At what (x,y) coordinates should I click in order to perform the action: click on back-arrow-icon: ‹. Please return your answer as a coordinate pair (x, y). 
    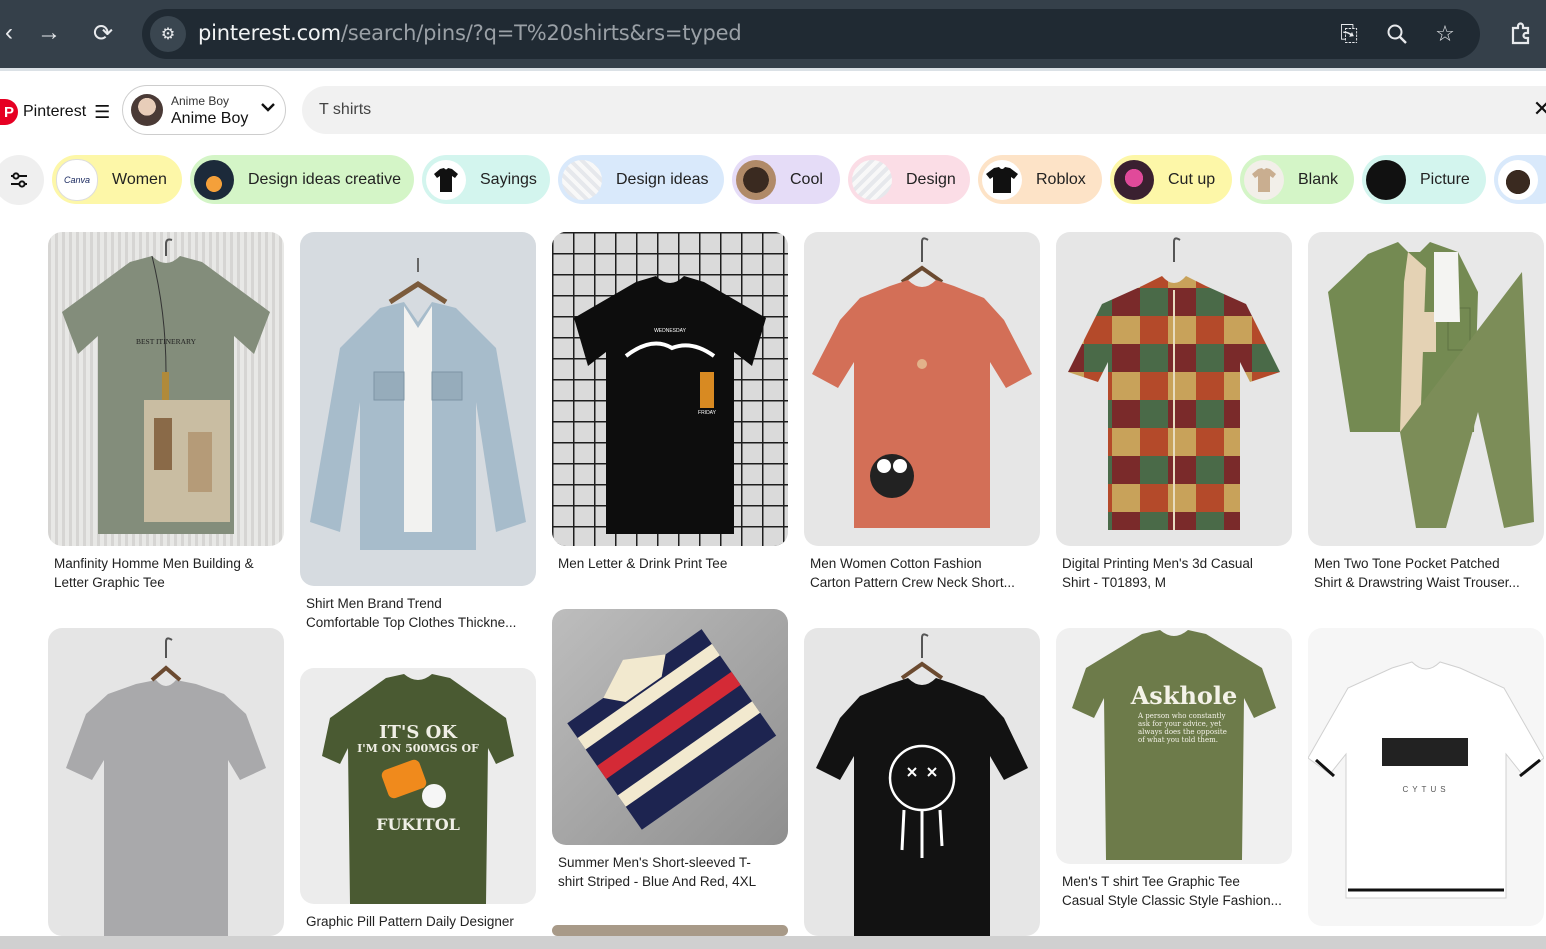
    Looking at the image, I should click on (14, 33).